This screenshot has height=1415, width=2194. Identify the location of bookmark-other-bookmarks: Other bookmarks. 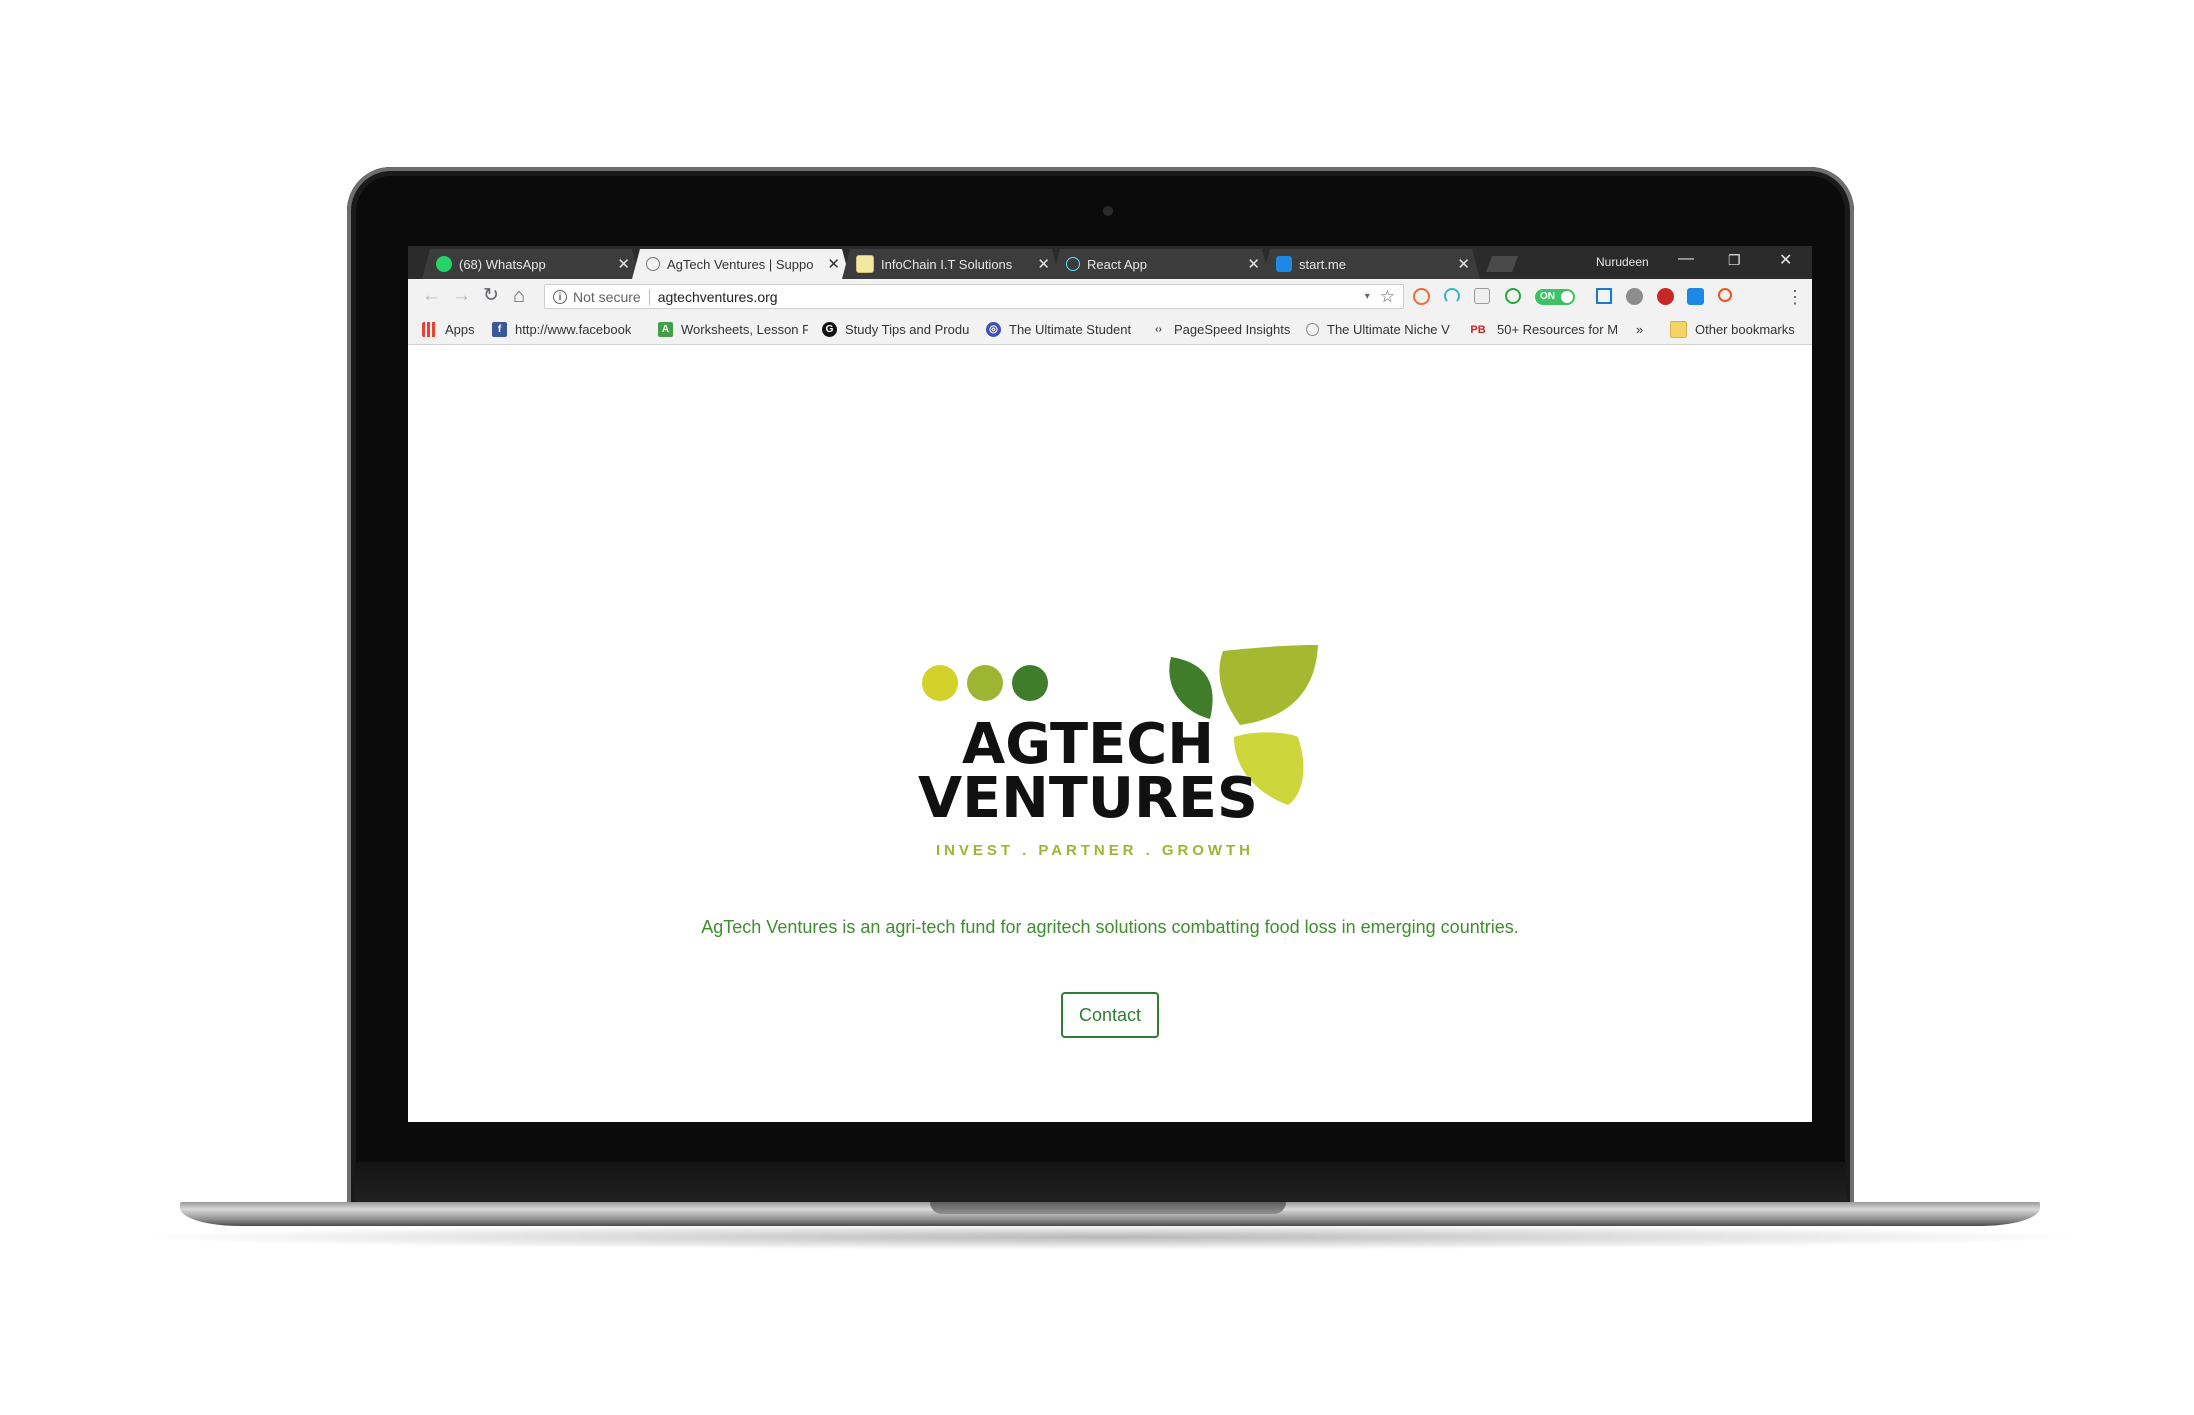
(1740, 329).